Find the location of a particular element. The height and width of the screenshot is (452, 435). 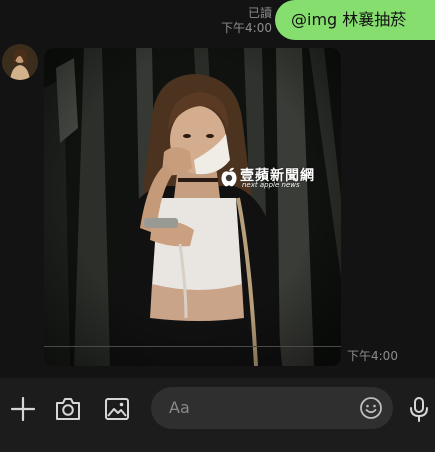

avatar is located at coordinates (20, 62).